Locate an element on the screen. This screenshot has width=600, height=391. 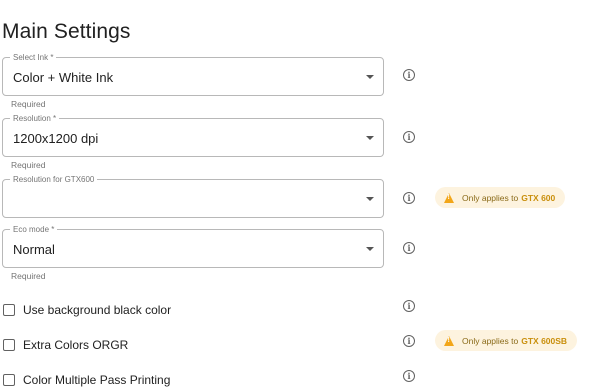
page-title: Main Settings is located at coordinates (66, 31).